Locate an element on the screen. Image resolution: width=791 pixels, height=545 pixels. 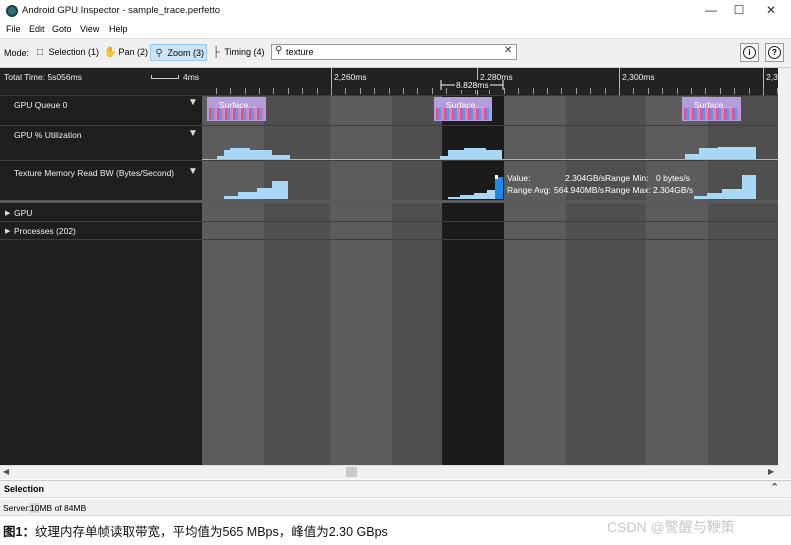
figure-caption: 图1：纹理内存单帧读取带宽，平均值为565 MBps，峰值为2.30 GBps is located at coordinates (195, 530).